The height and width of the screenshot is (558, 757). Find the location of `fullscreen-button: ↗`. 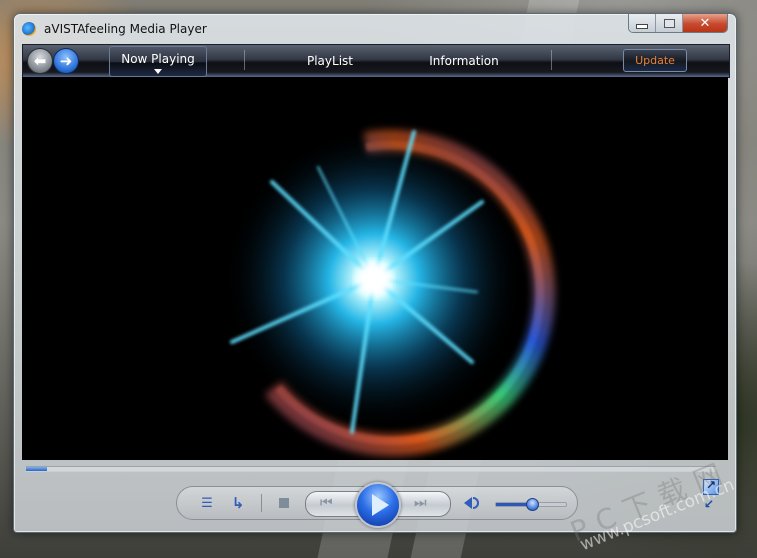

fullscreen-button: ↗ is located at coordinates (711, 486).